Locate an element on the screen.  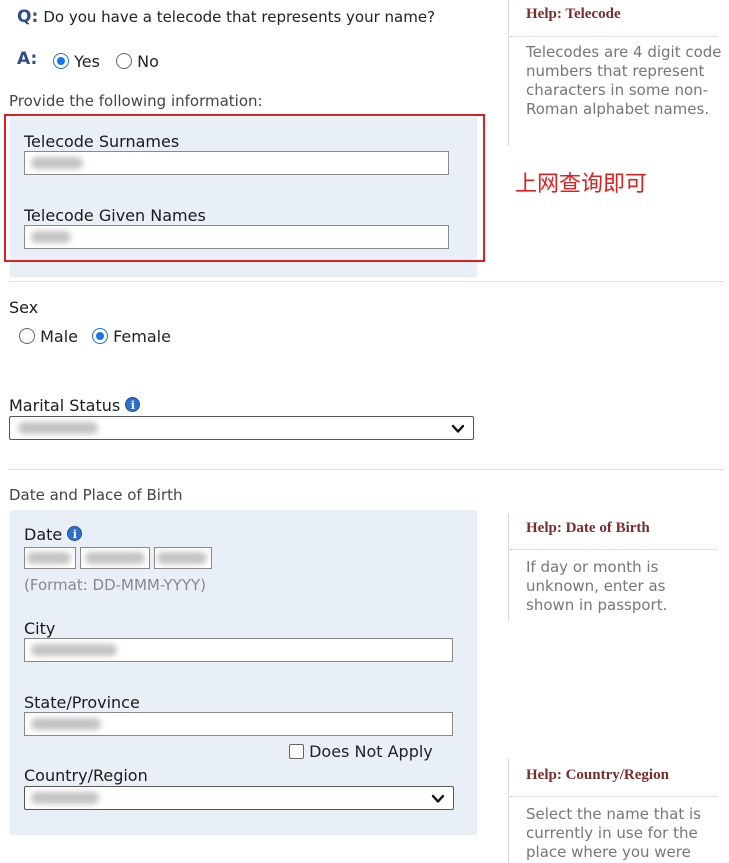
birth-day-select is located at coordinates (50, 558).